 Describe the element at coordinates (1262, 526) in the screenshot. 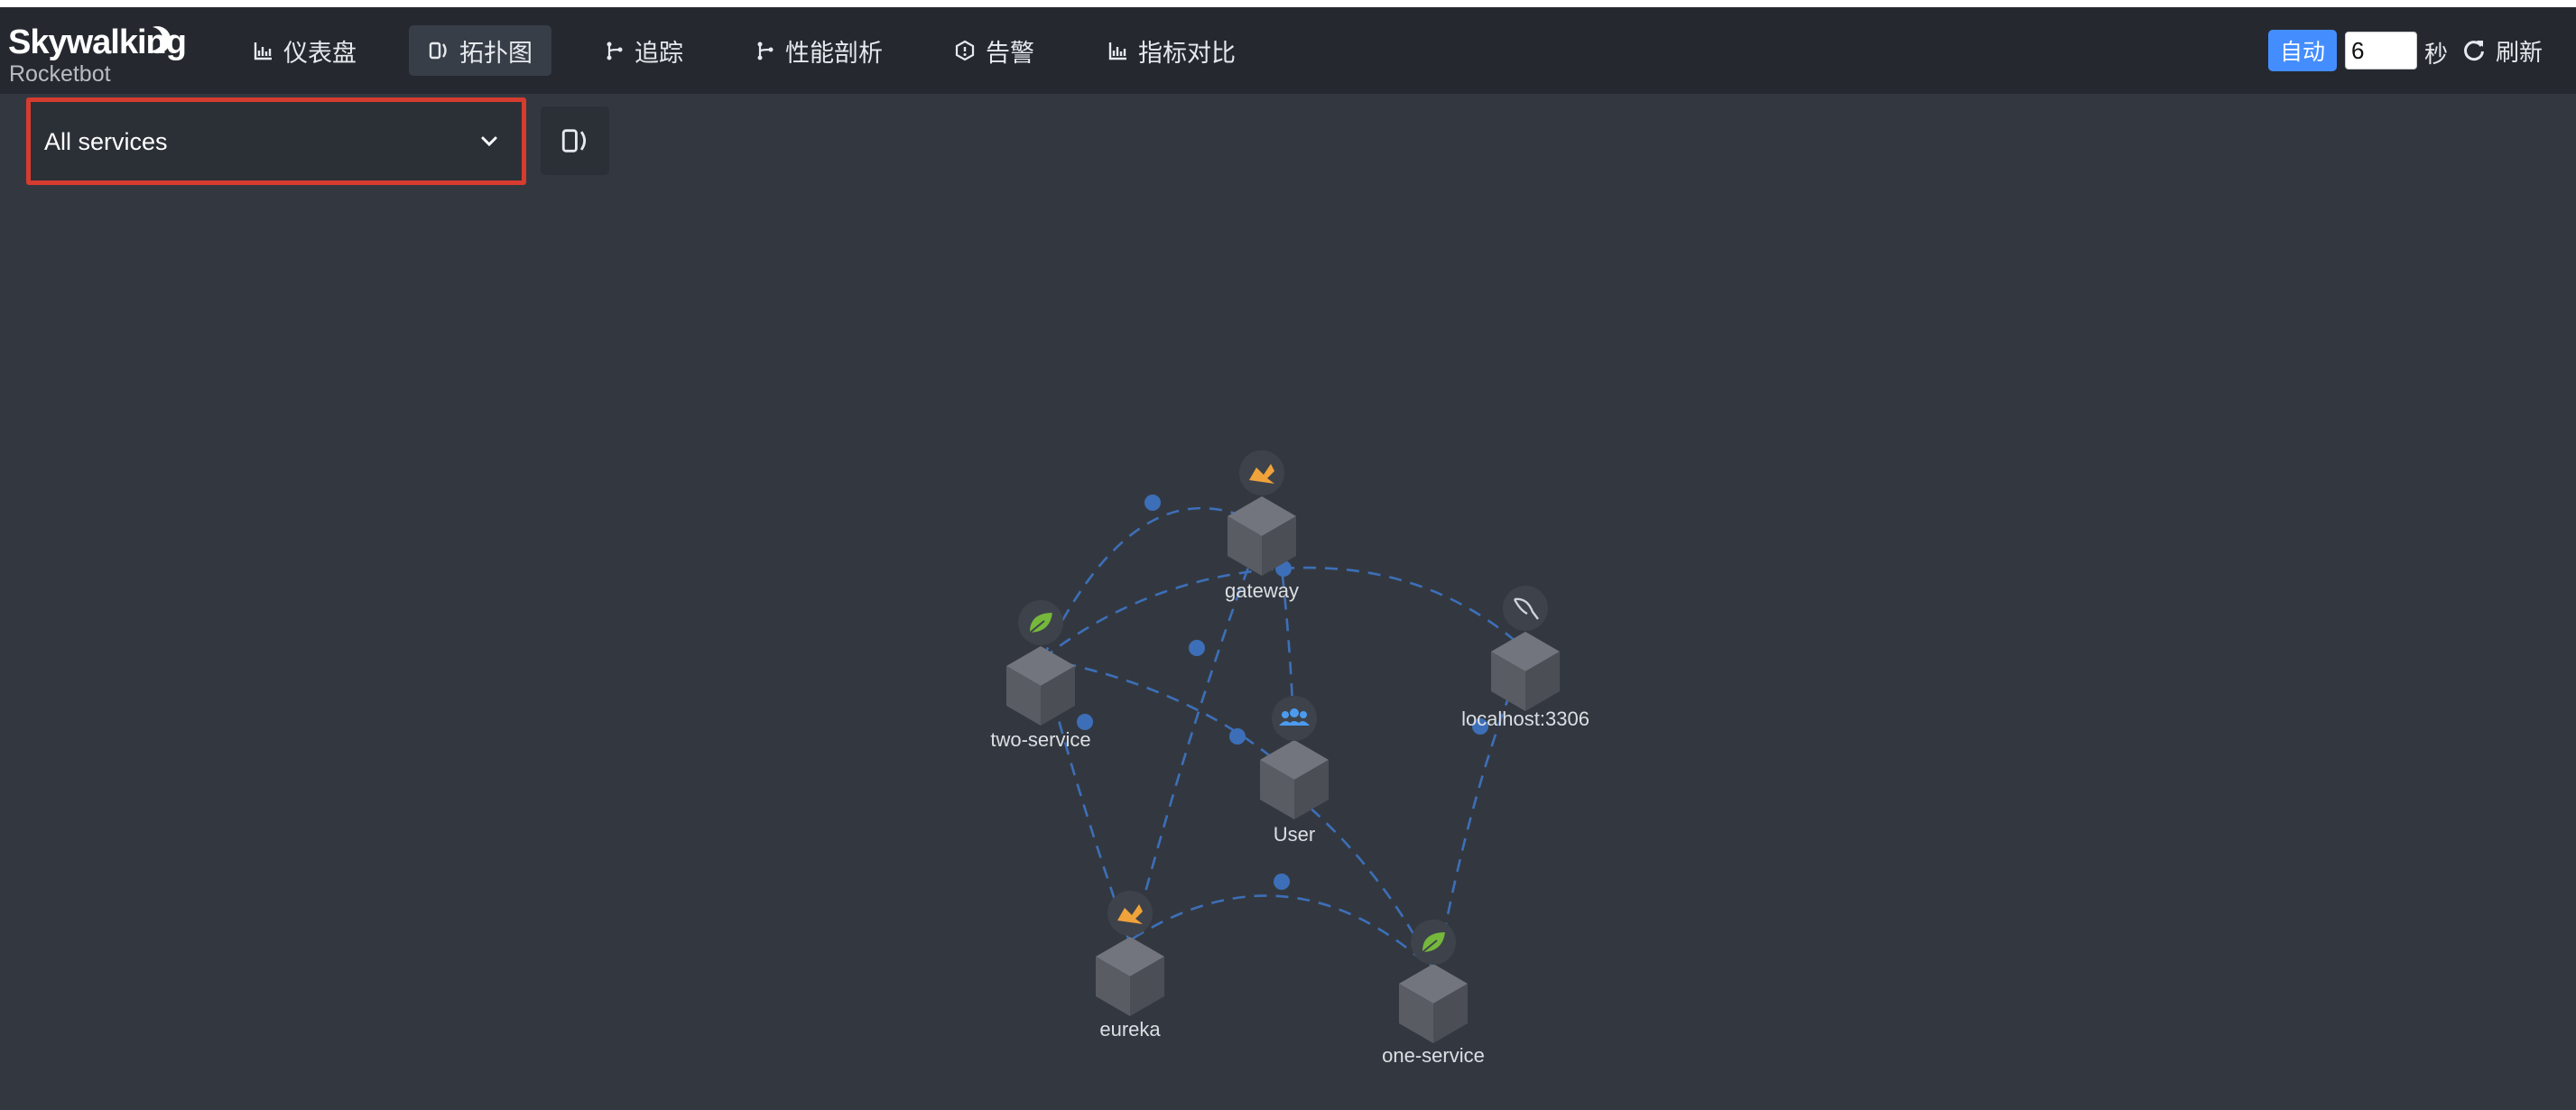

I see `node-gateway: gateway` at that location.